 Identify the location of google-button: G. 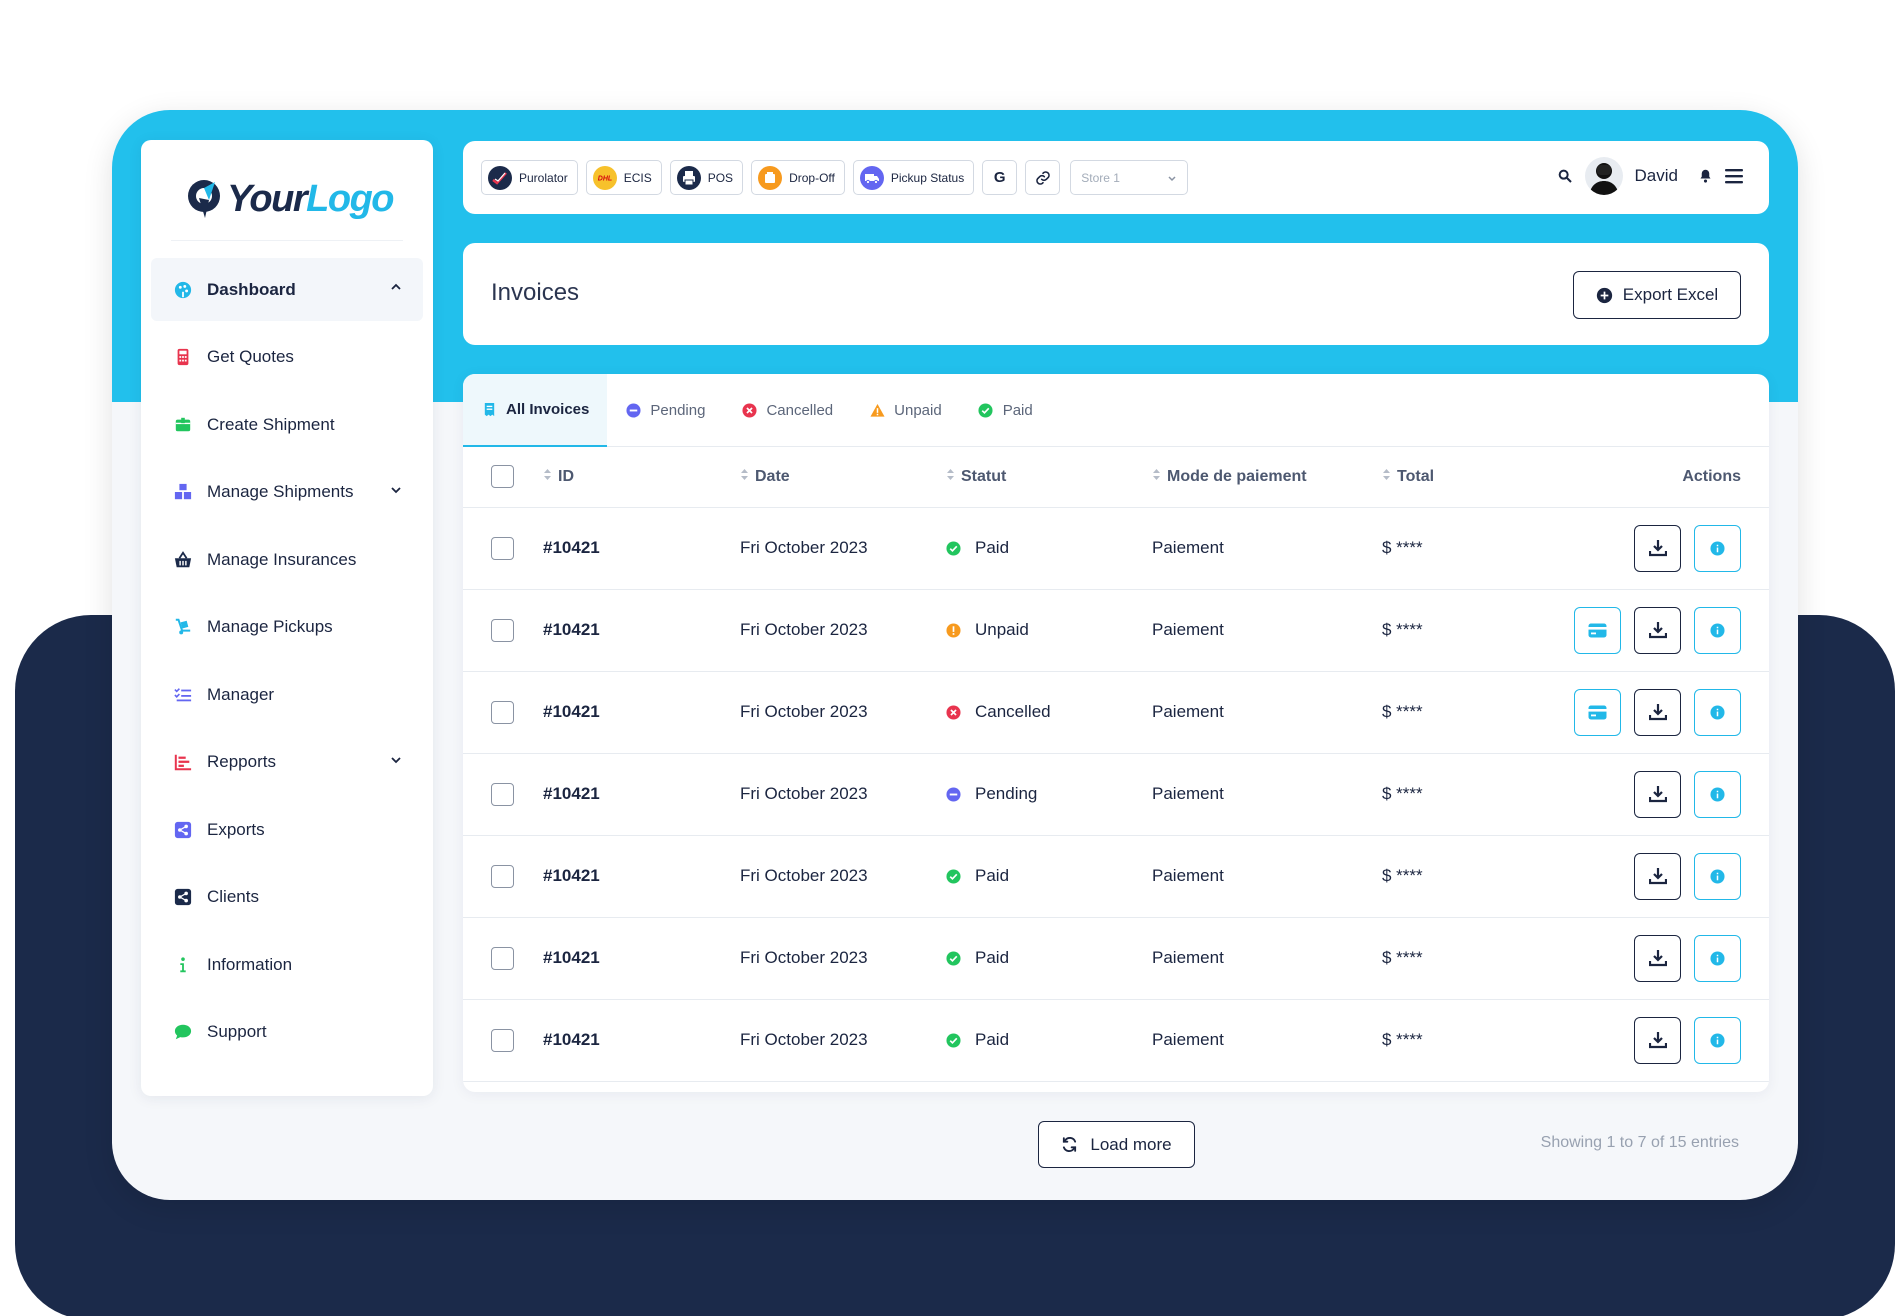
(1000, 177).